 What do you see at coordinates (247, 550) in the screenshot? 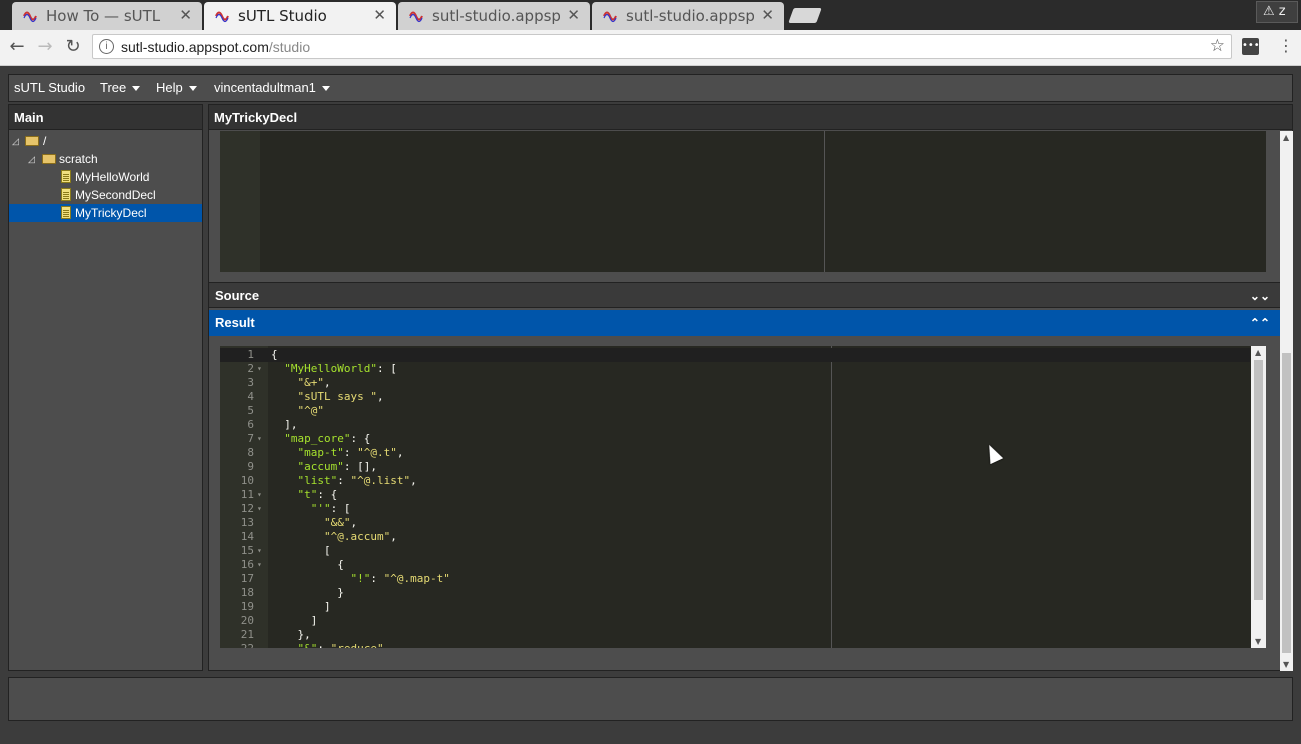
I see `line-number: 15` at bounding box center [247, 550].